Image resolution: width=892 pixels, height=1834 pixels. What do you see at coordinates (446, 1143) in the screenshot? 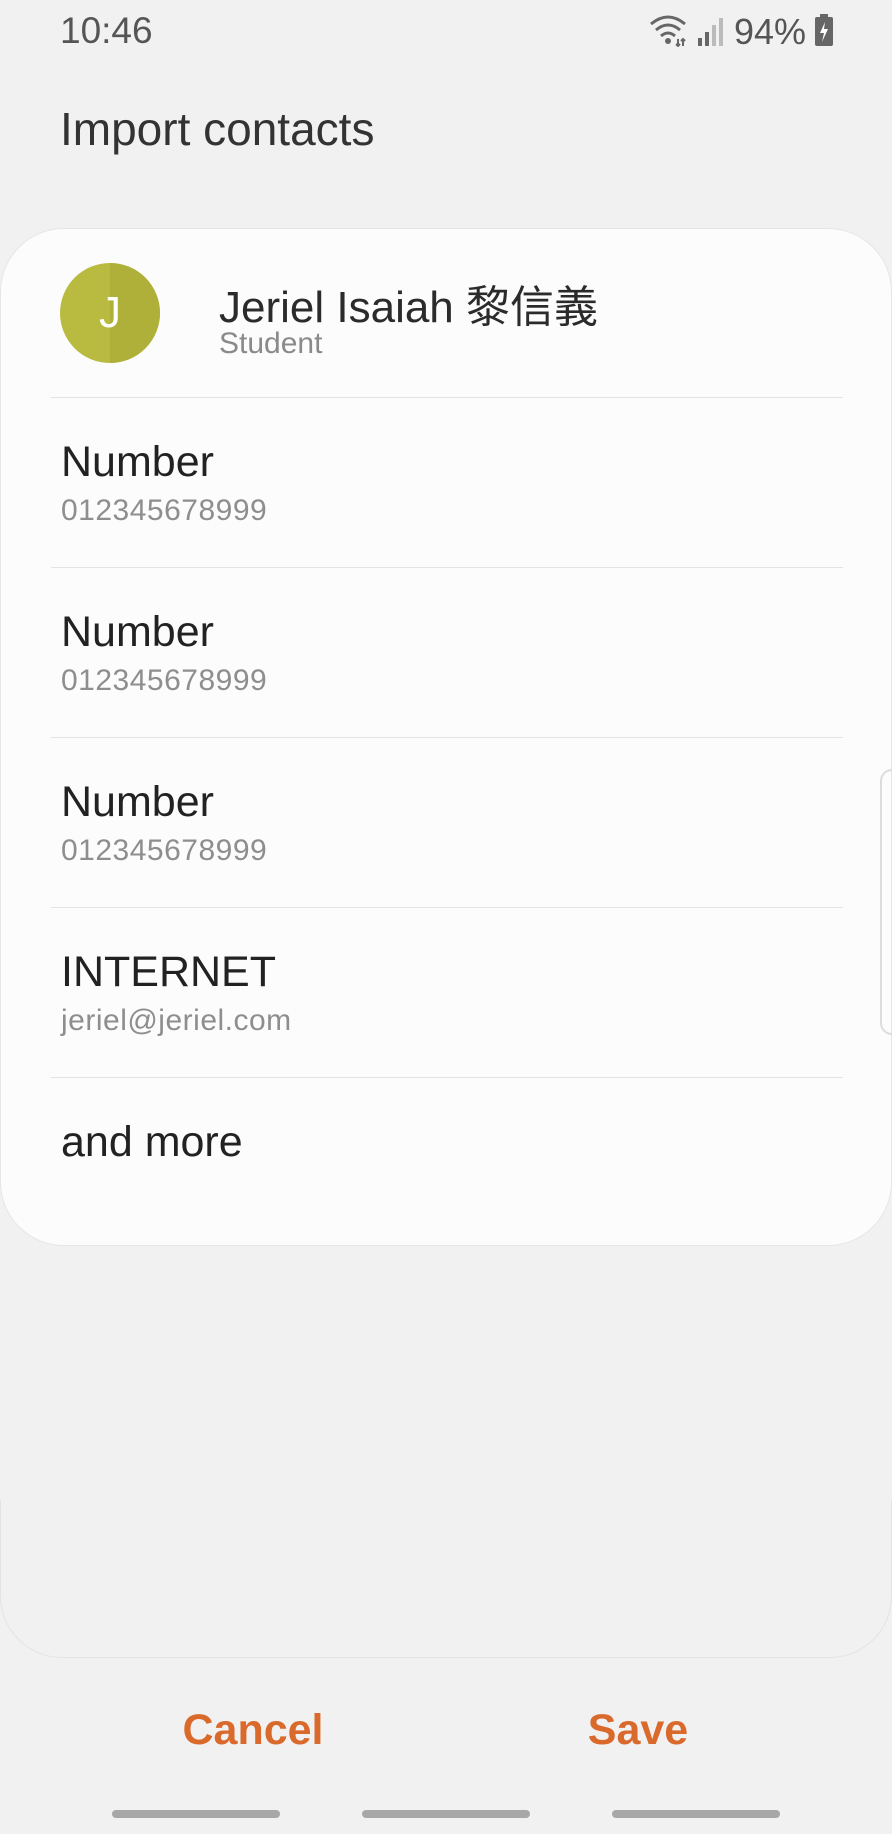
I see `more-row: and more` at bounding box center [446, 1143].